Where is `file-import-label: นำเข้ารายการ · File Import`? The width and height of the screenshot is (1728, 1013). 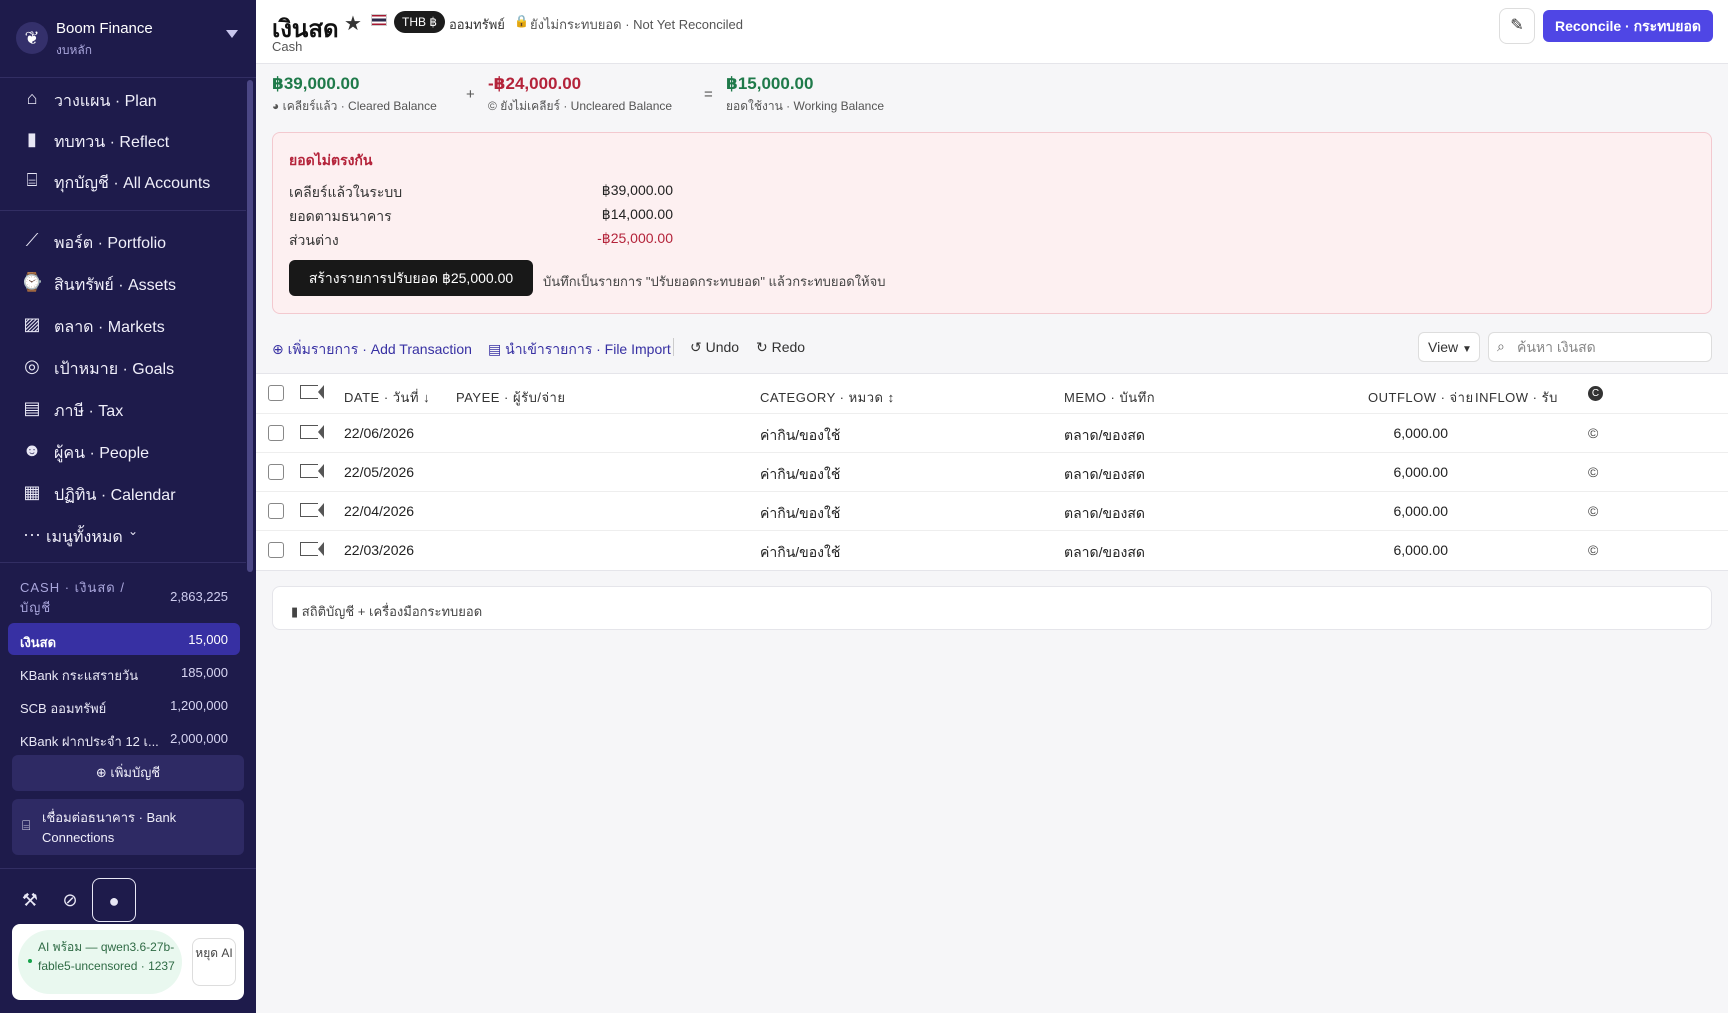
file-import-label: นำเข้ารายการ · File Import is located at coordinates (588, 349).